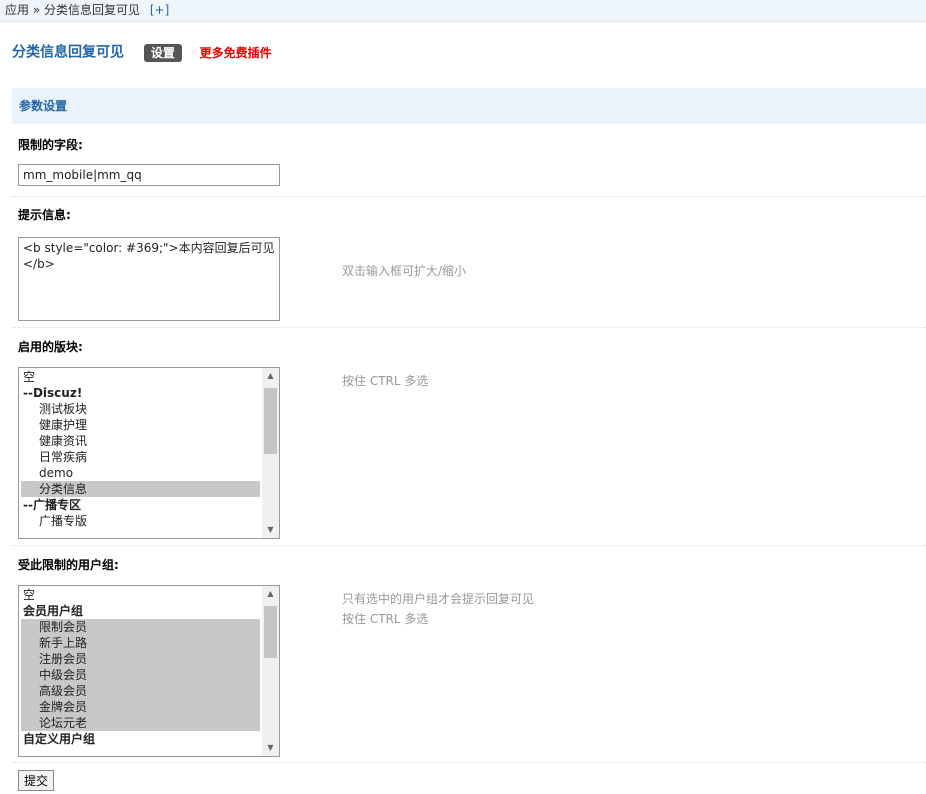 The width and height of the screenshot is (926, 794). I want to click on plugin-header: 分类信息回复可见 设置 更多免费插件, so click(142, 52).